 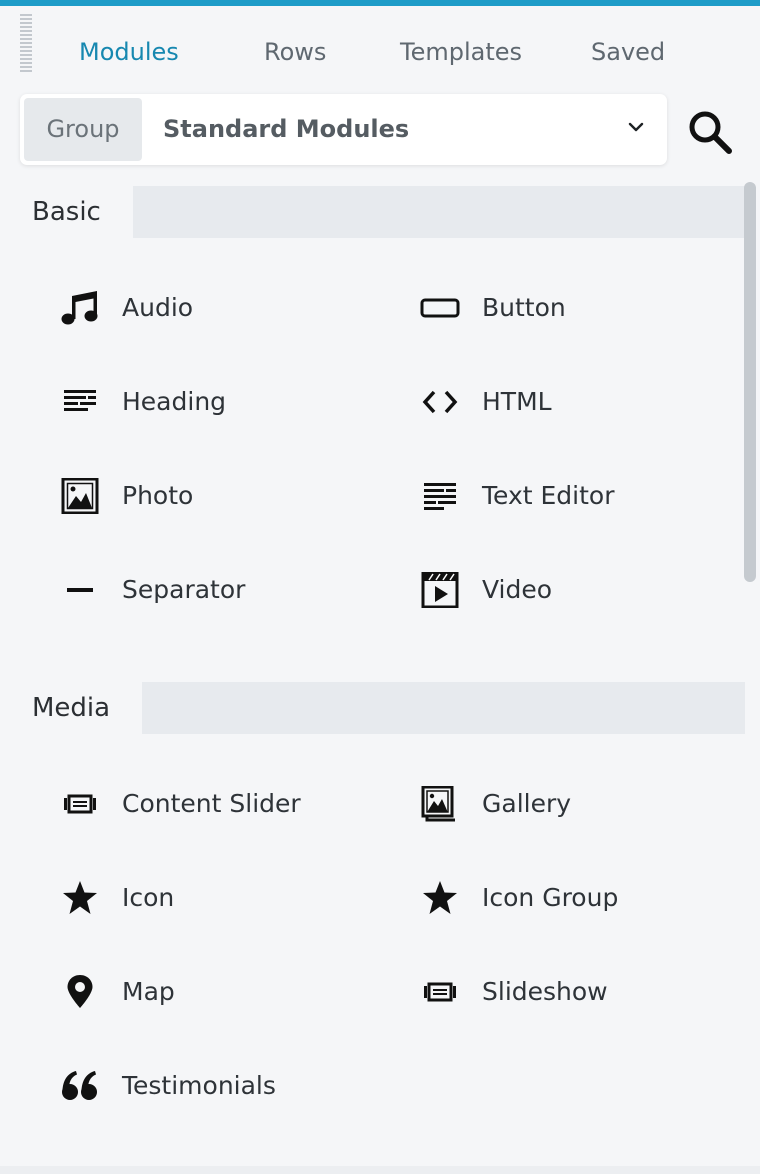 I want to click on module-label-icon: Icon, so click(x=148, y=897).